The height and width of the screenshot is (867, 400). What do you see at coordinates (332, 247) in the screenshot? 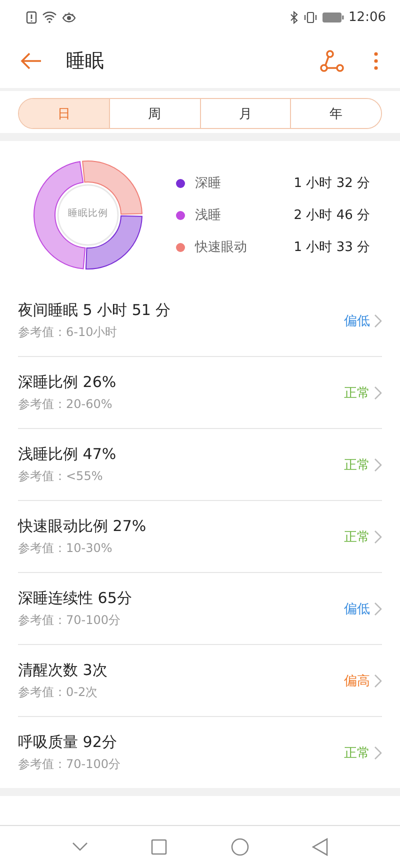
I see `legend-value: 1 小时 33 分` at bounding box center [332, 247].